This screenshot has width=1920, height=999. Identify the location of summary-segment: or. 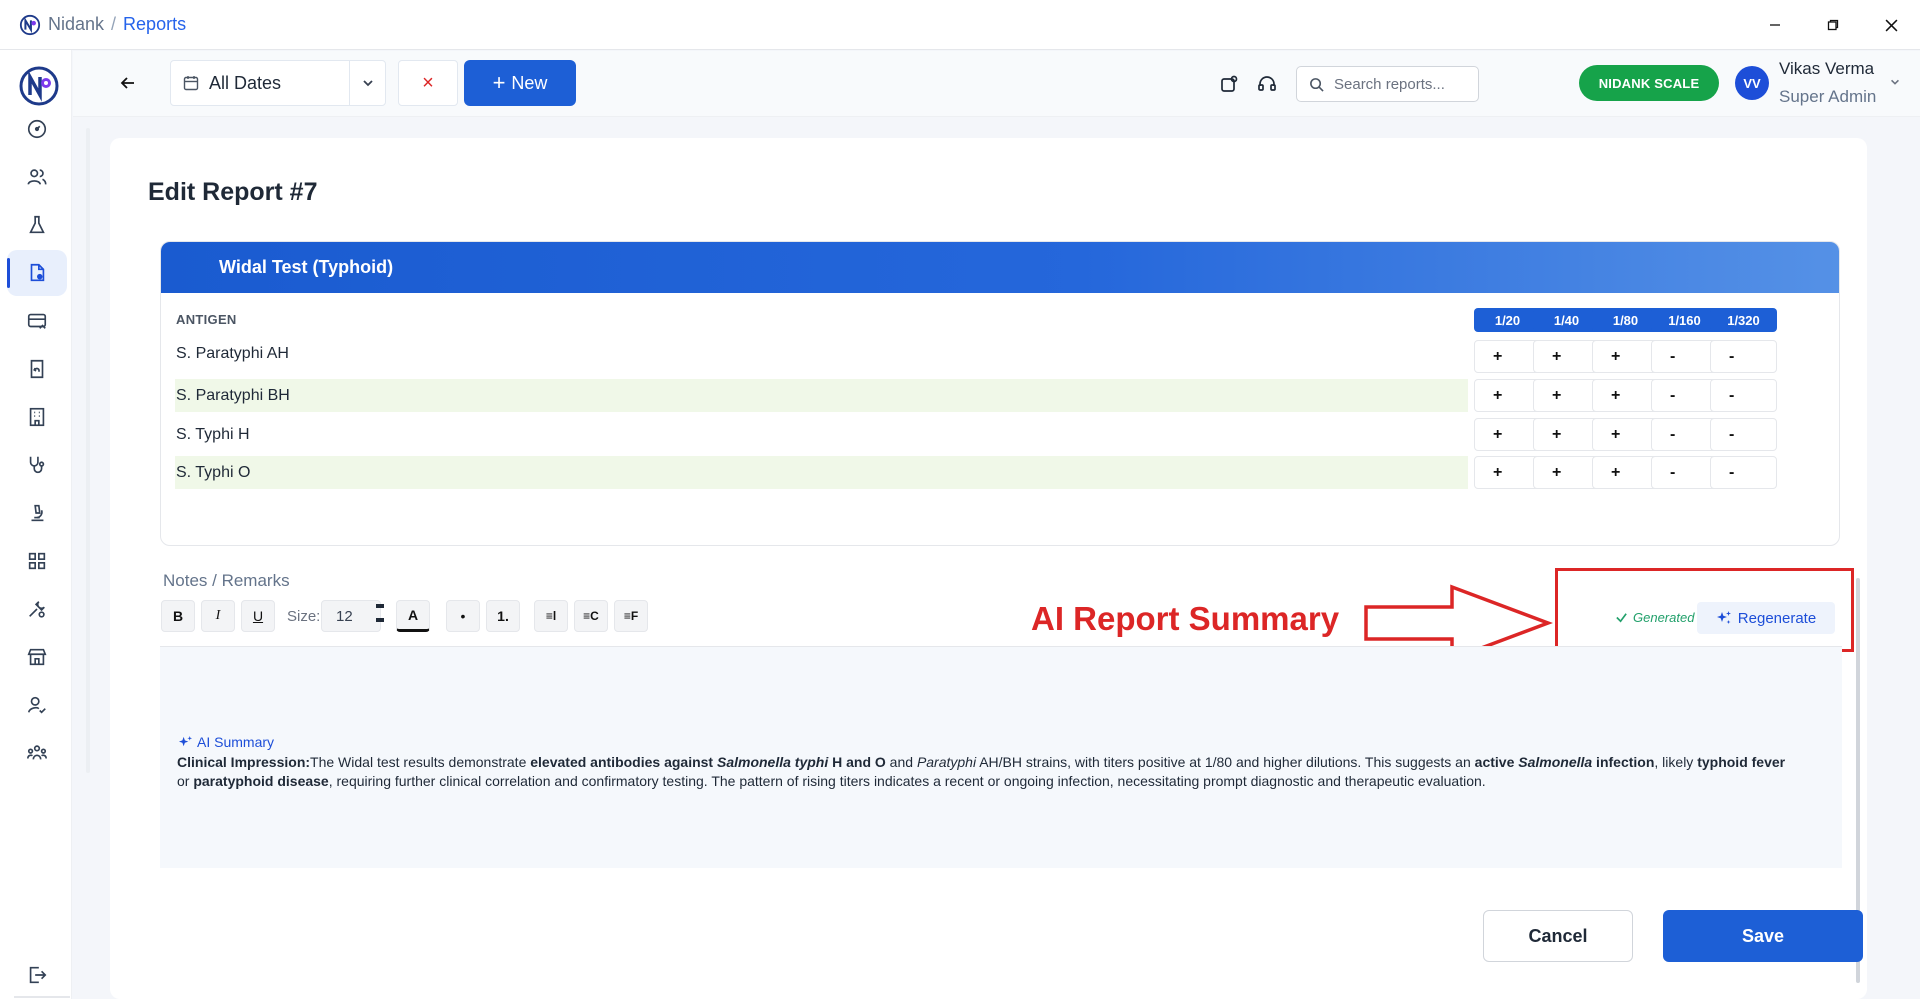
(185, 781).